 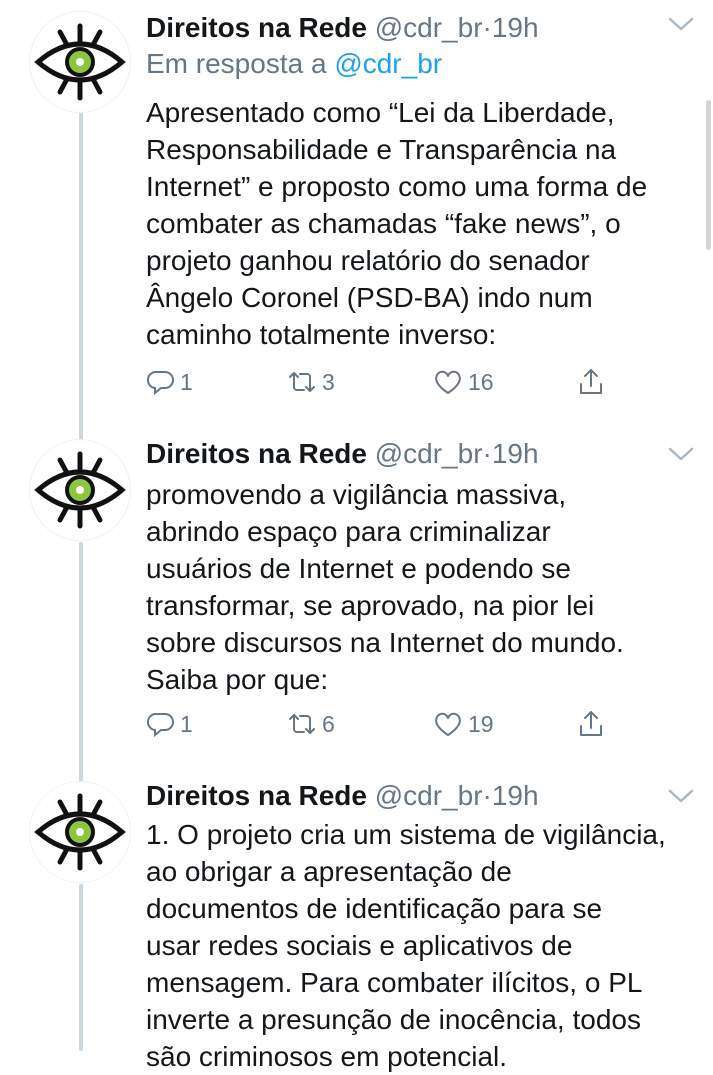 I want to click on text-line: sobre discursos na Internet do mundo., so click(x=385, y=642).